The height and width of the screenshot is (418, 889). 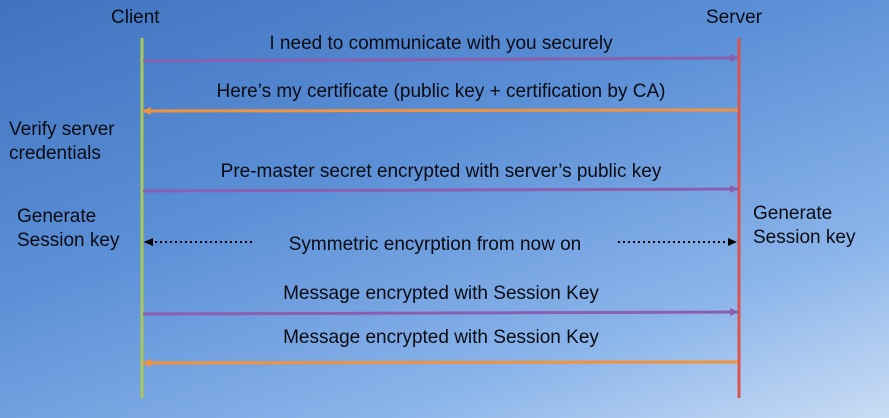 What do you see at coordinates (55, 153) in the screenshot?
I see `verify-note-line2: credentials` at bounding box center [55, 153].